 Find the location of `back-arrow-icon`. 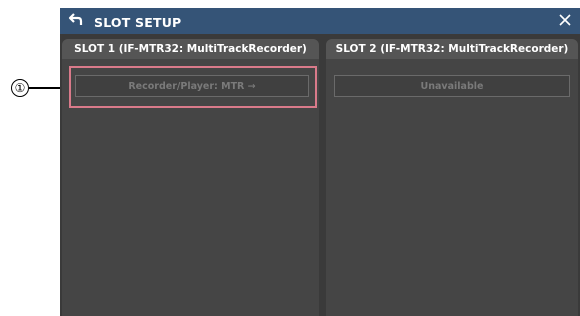

back-arrow-icon is located at coordinates (76, 21).